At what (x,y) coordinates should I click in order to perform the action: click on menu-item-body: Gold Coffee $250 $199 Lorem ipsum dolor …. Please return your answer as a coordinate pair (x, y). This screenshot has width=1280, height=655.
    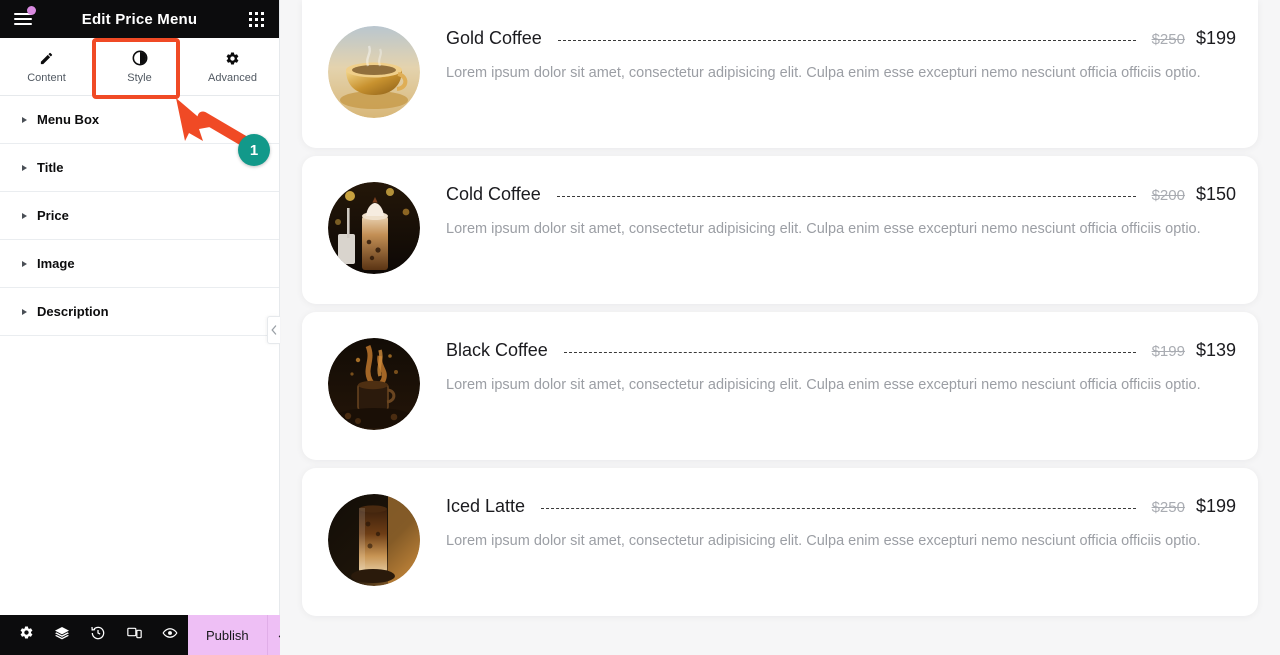
    Looking at the image, I should click on (828, 50).